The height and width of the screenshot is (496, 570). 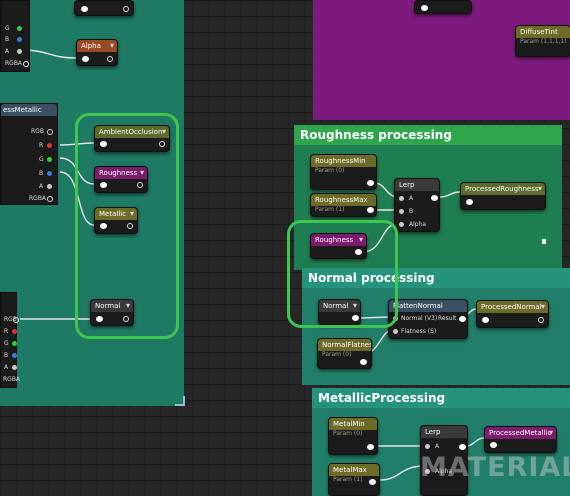 What do you see at coordinates (337, 354) in the screenshot?
I see `normal-flatness-param: Param (0)` at bounding box center [337, 354].